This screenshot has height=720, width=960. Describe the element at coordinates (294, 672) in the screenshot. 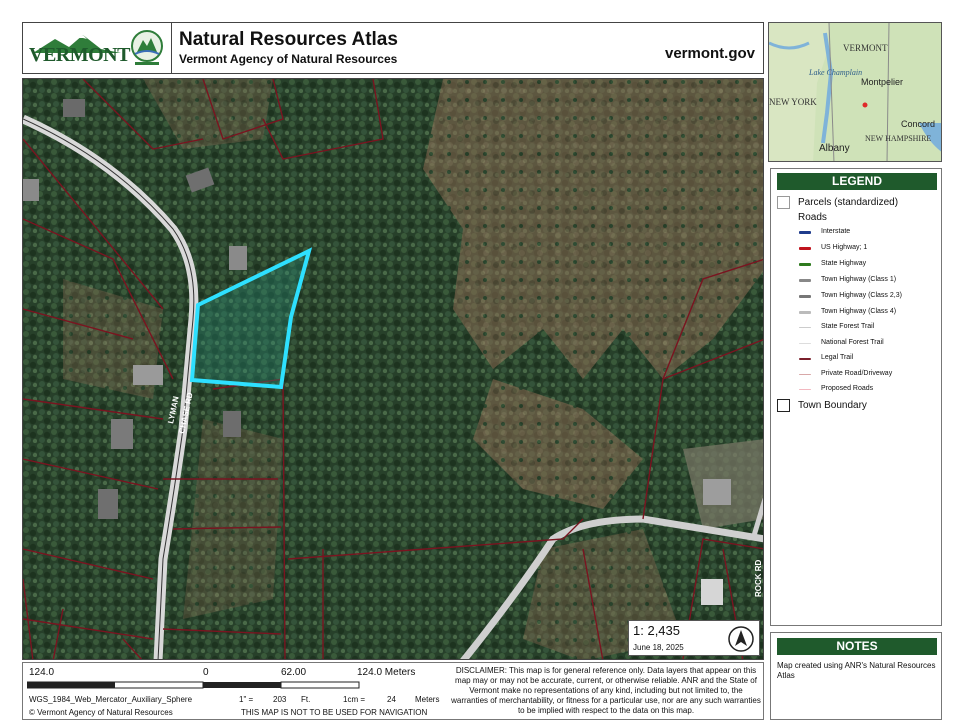

I see `scale-bar-mid: 62.00` at that location.